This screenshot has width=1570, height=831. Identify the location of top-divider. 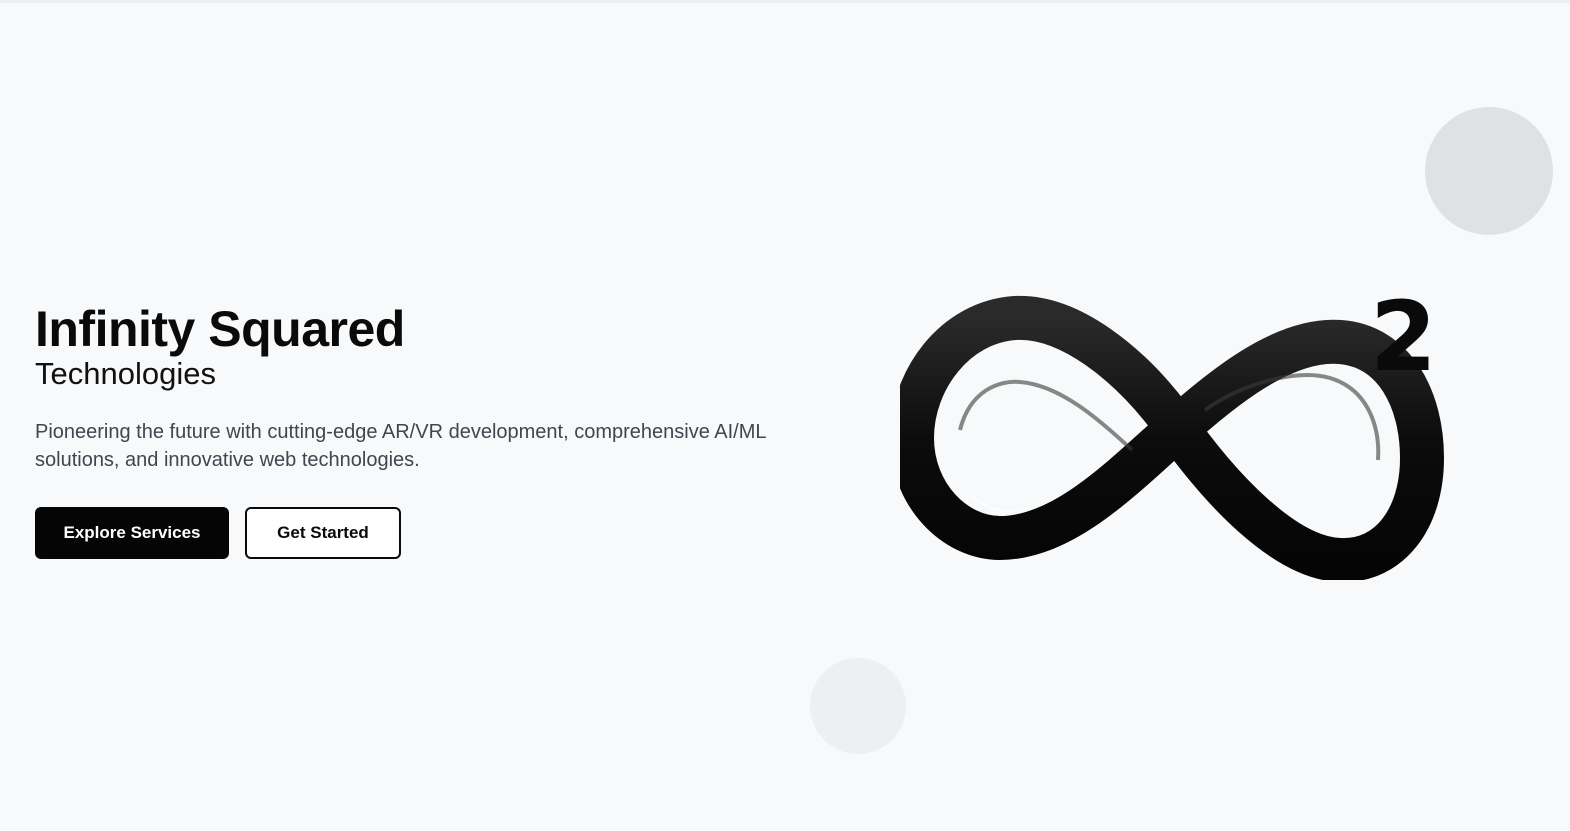
(785, 1).